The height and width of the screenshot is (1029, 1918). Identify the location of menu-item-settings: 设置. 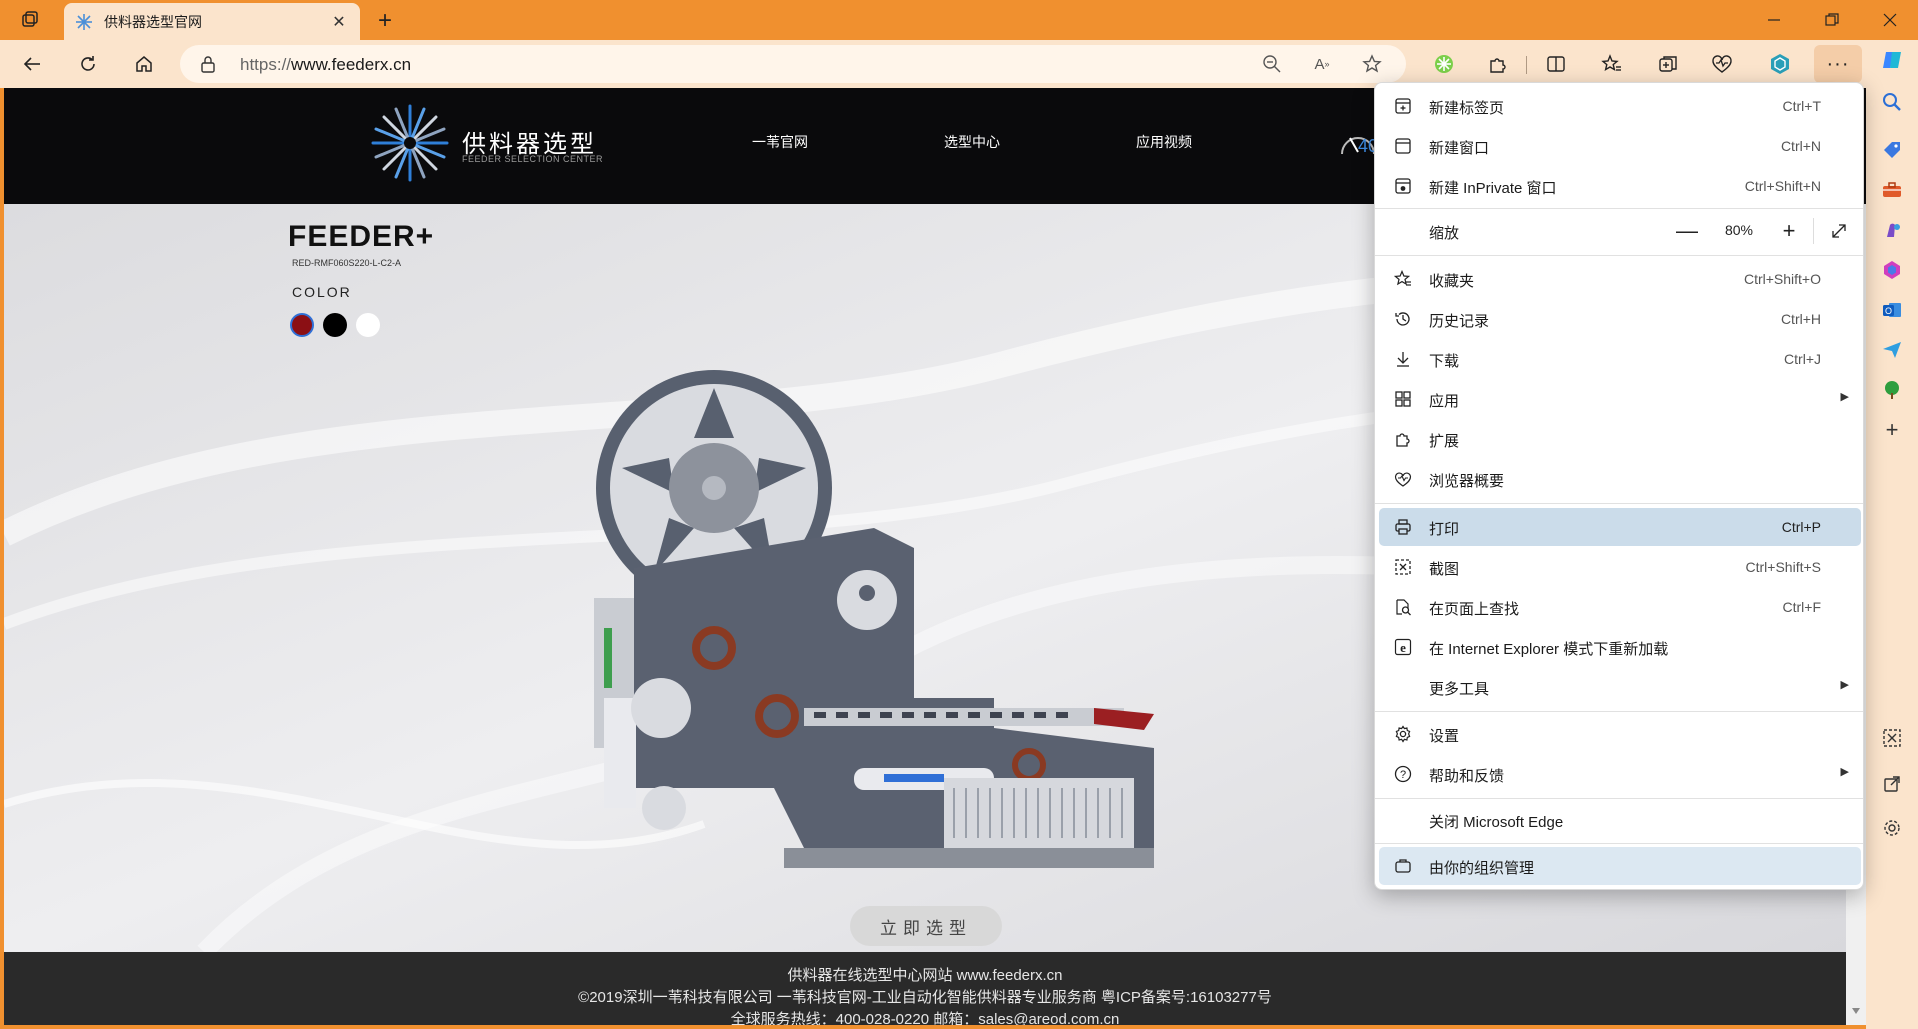
(1620, 734).